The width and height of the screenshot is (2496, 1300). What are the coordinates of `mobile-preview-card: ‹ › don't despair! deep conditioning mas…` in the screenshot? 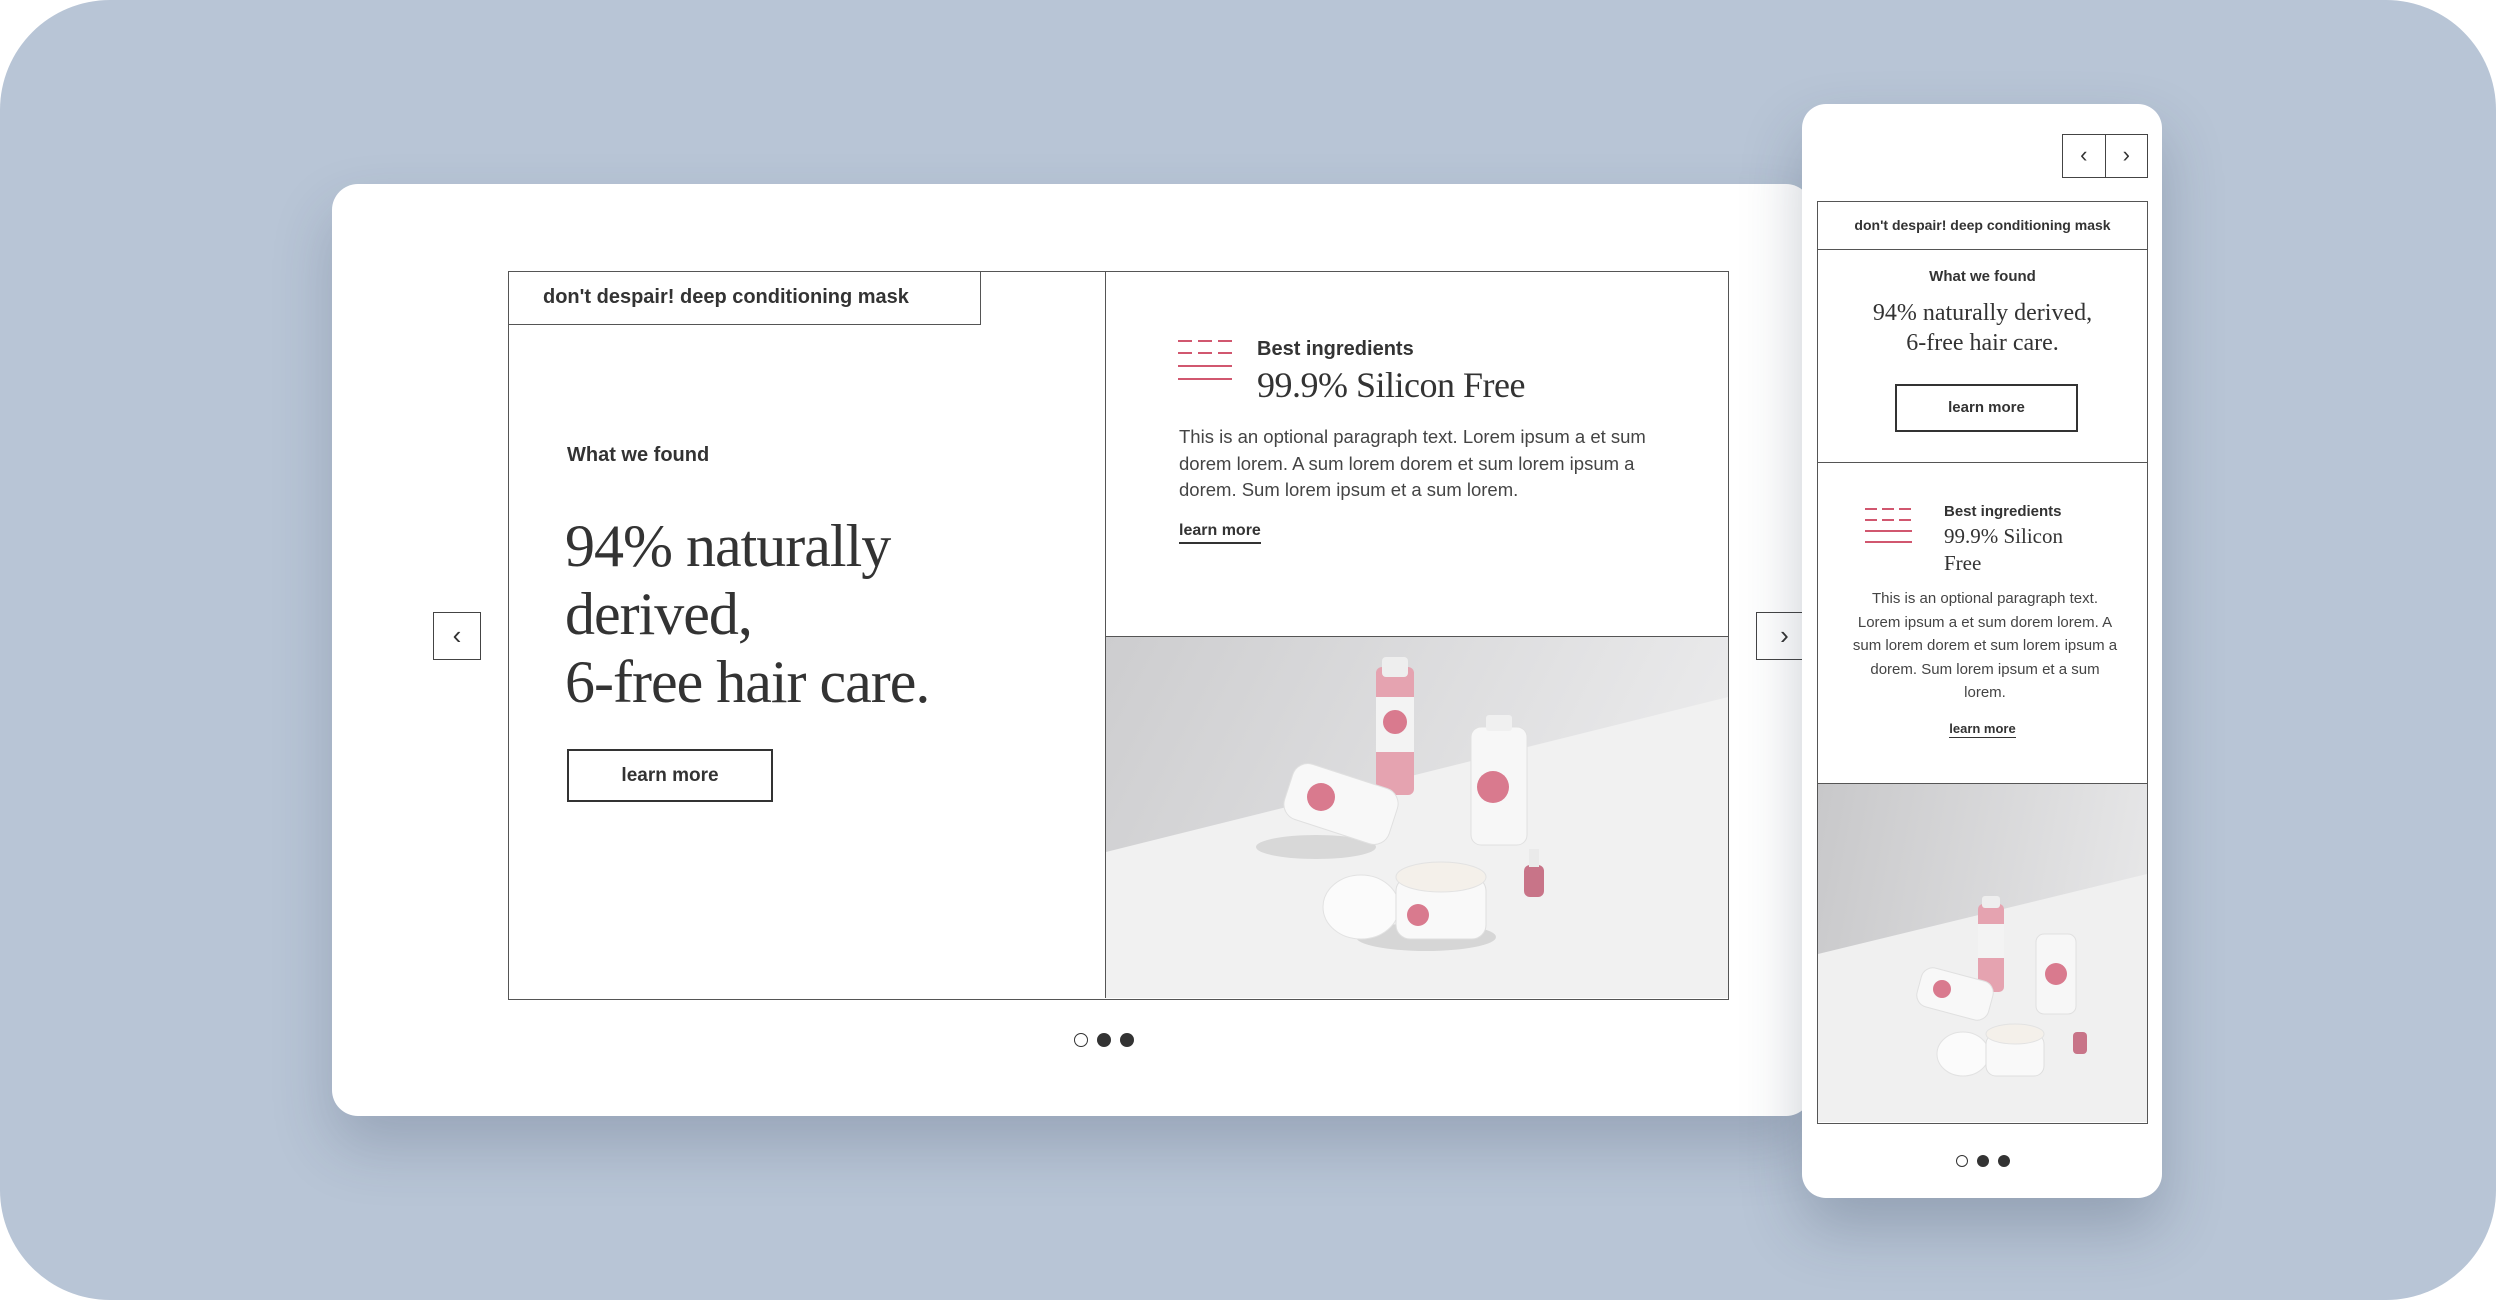 It's located at (1982, 651).